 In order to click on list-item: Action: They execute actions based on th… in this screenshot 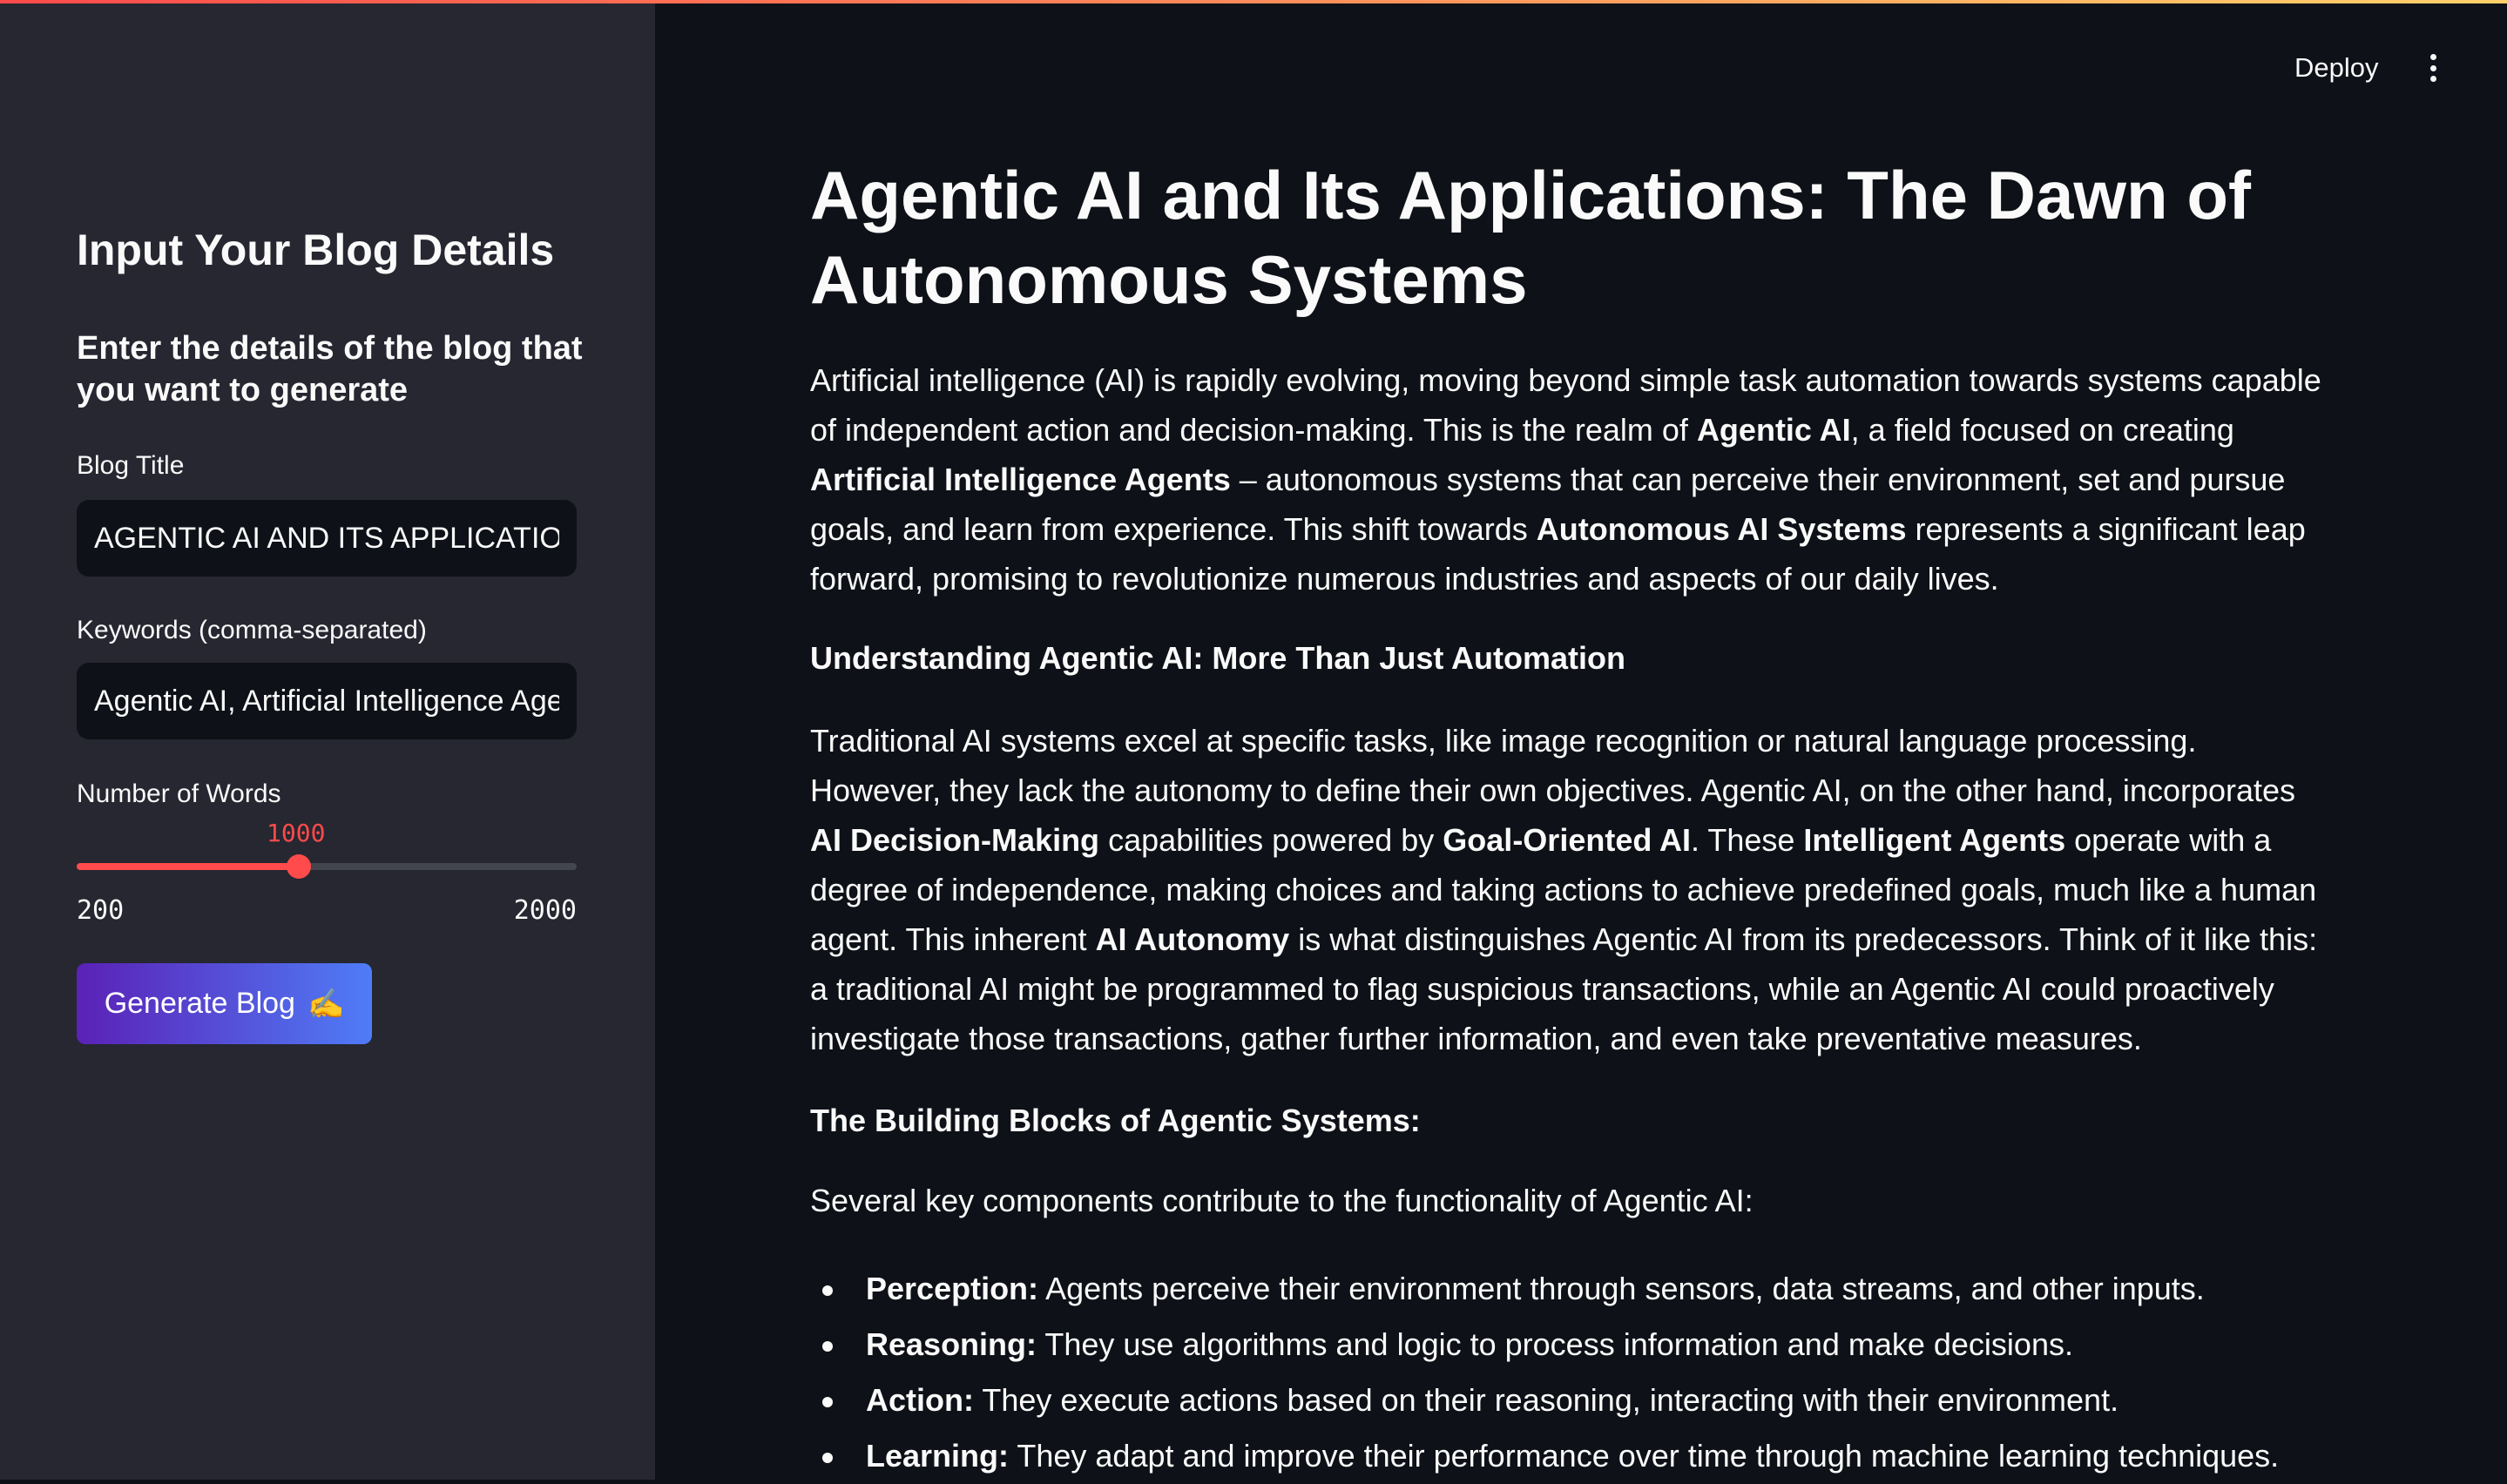, I will do `click(1545, 1401)`.